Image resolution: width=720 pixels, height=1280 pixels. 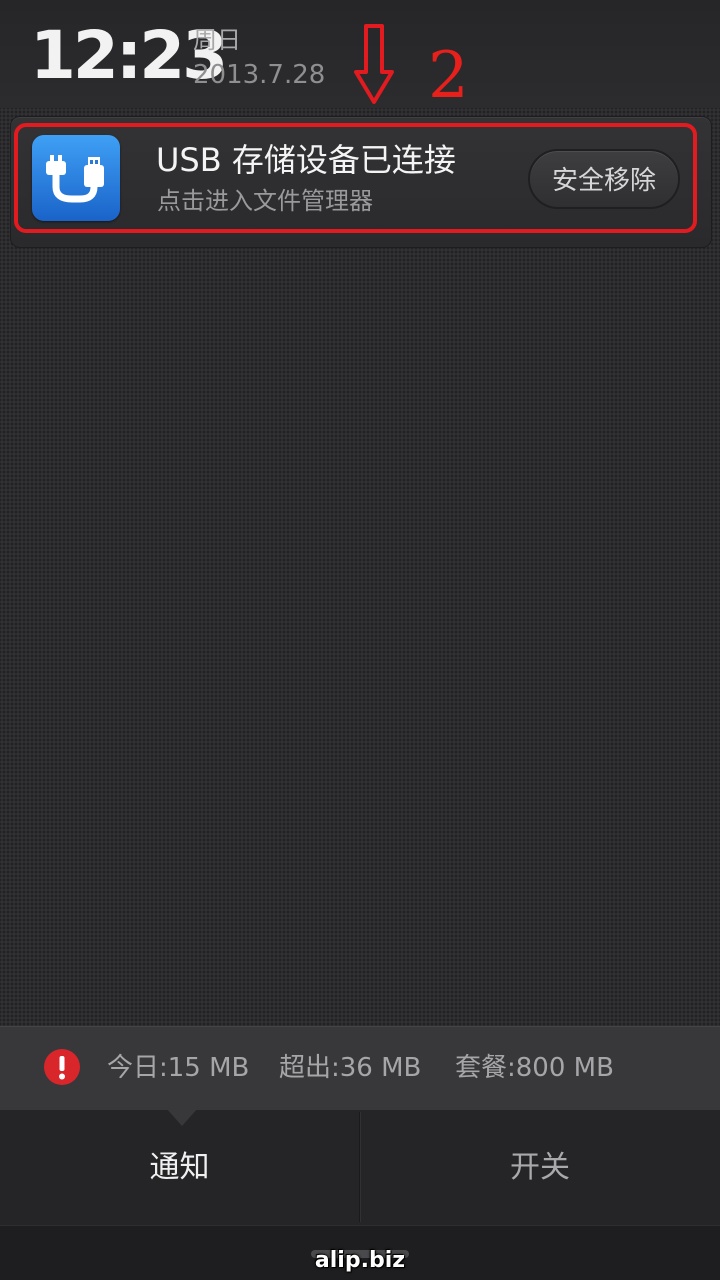 What do you see at coordinates (534, 1068) in the screenshot?
I see `data-plan: 套餐:800 MB` at bounding box center [534, 1068].